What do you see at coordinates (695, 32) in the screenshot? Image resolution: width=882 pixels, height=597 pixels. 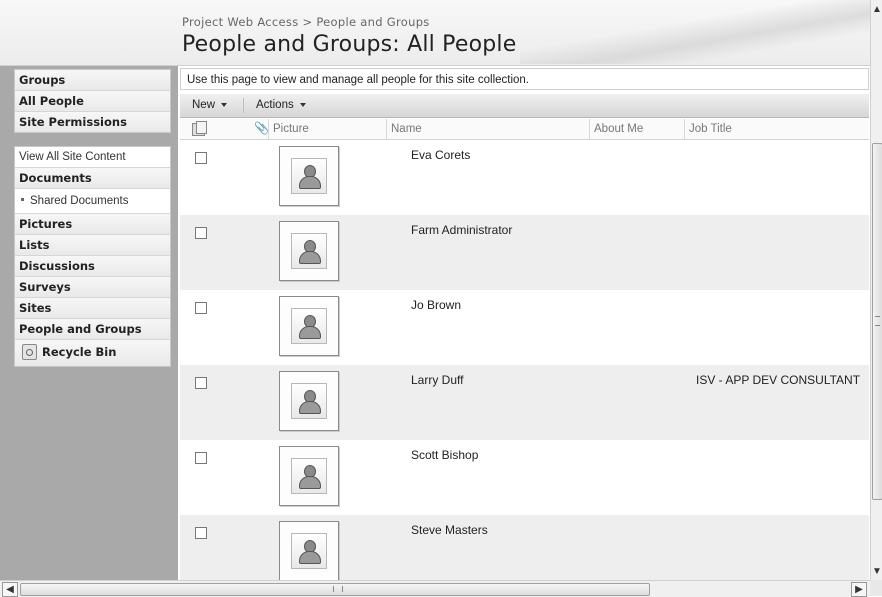 I see `title-decoration` at bounding box center [695, 32].